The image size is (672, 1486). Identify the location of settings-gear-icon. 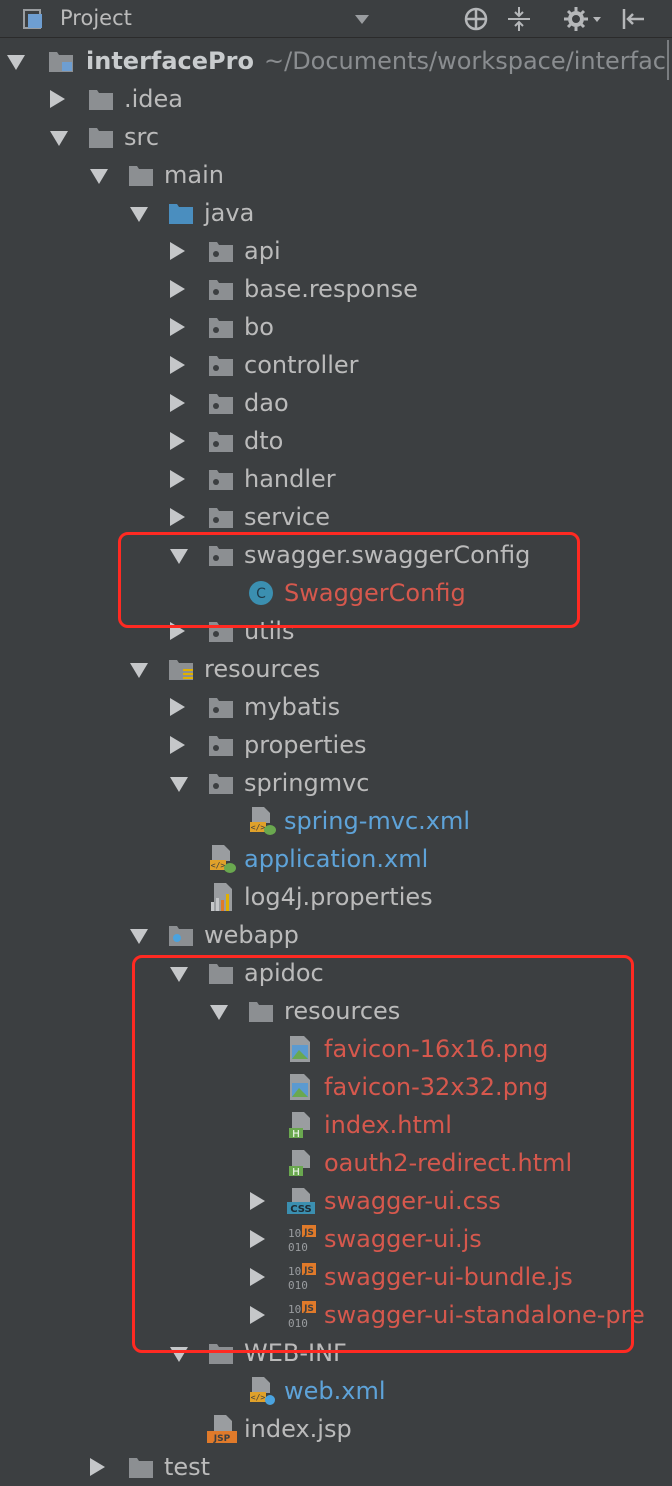
(583, 19).